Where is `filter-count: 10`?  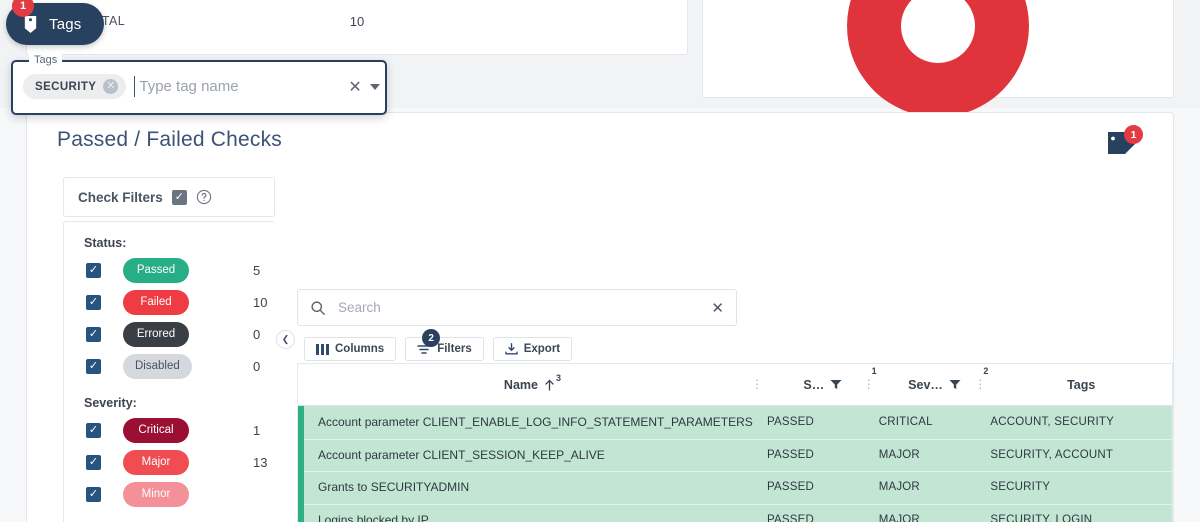 filter-count: 10 is located at coordinates (260, 302).